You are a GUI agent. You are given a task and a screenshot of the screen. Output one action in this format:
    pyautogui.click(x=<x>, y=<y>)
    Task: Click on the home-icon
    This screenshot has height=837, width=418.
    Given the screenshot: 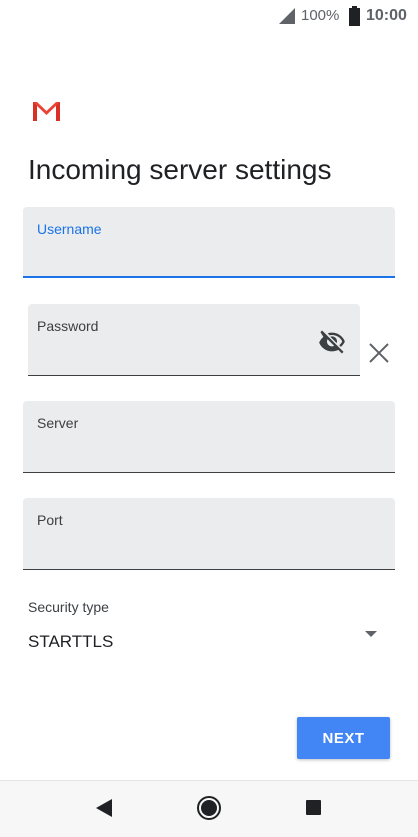 What is the action you would take?
    pyautogui.click(x=209, y=808)
    